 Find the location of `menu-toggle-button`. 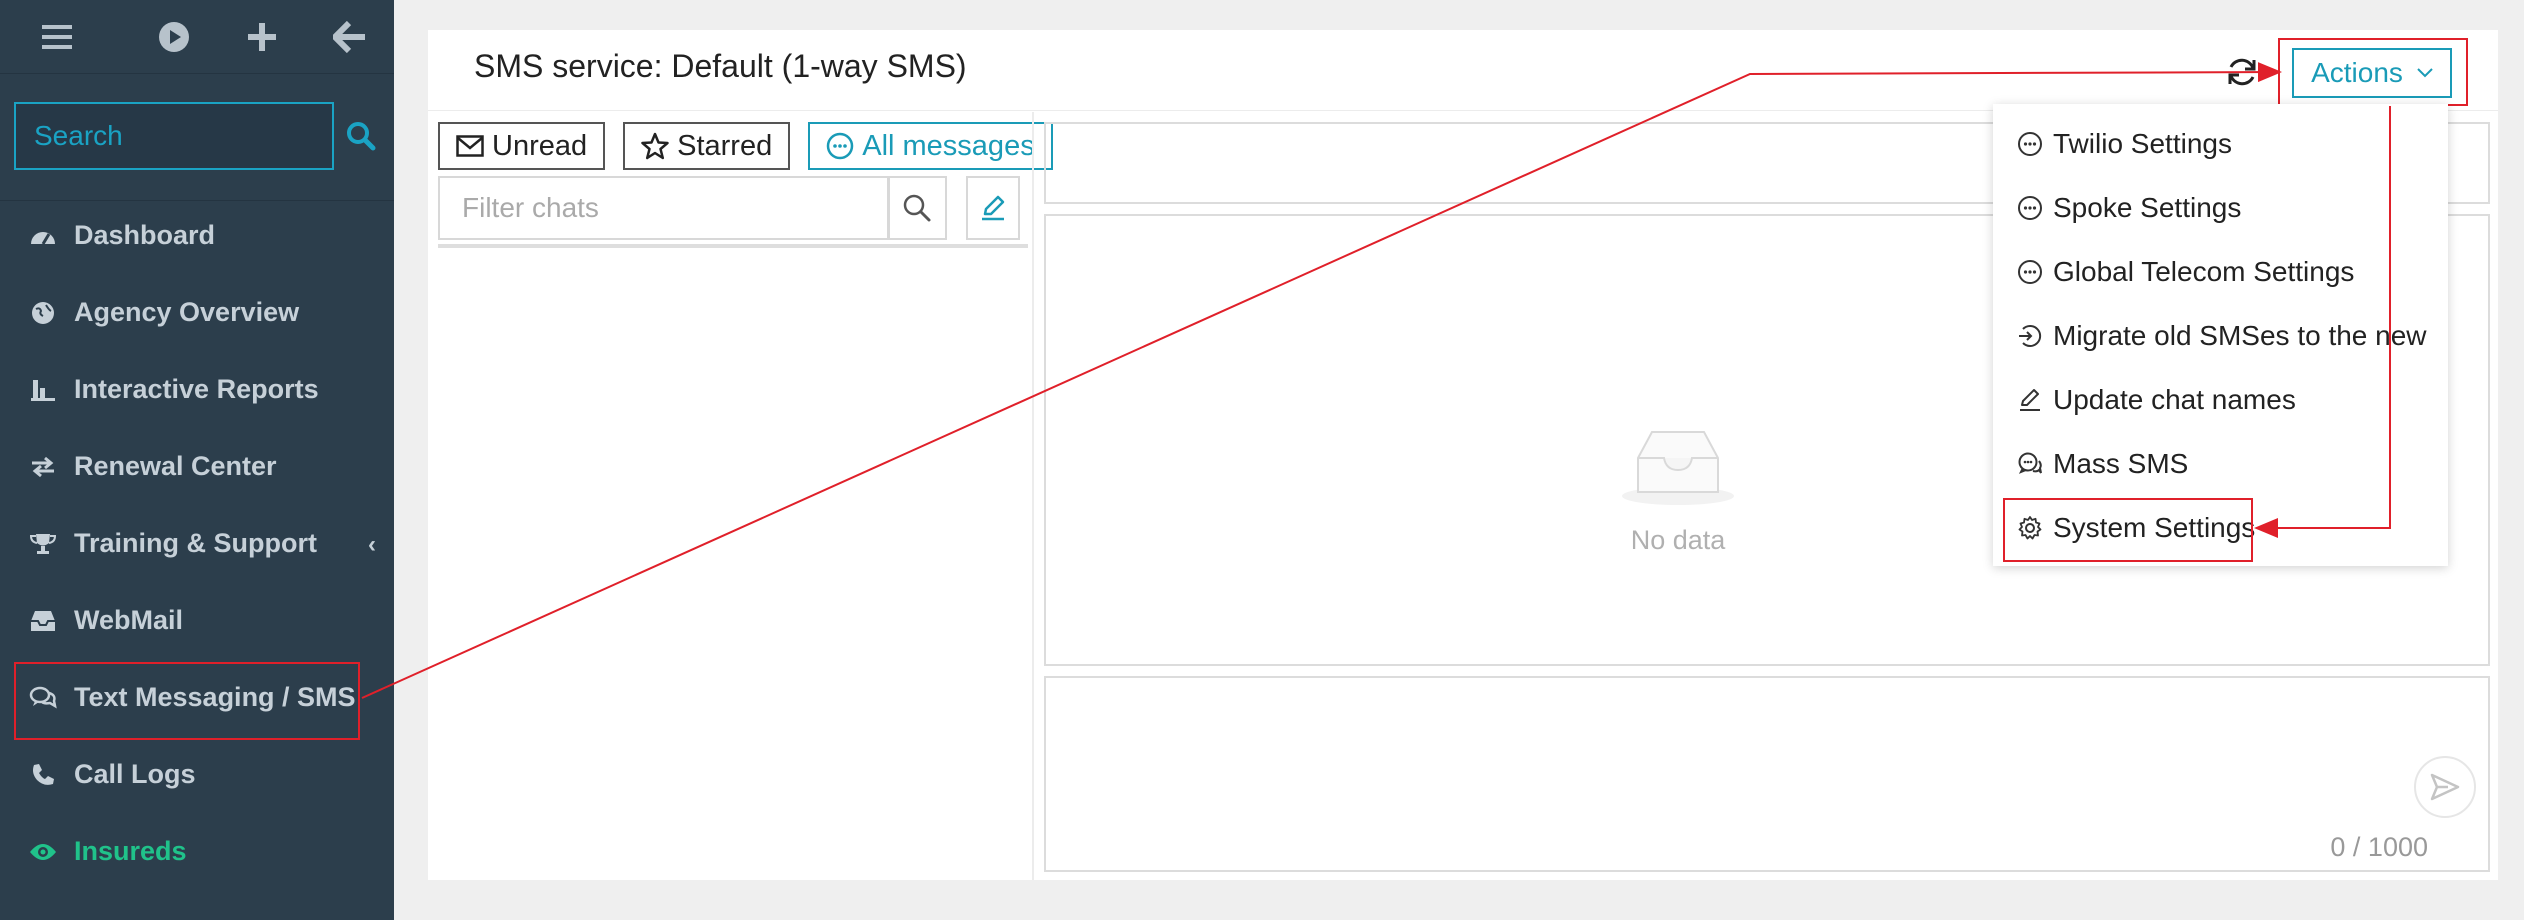

menu-toggle-button is located at coordinates (57, 37).